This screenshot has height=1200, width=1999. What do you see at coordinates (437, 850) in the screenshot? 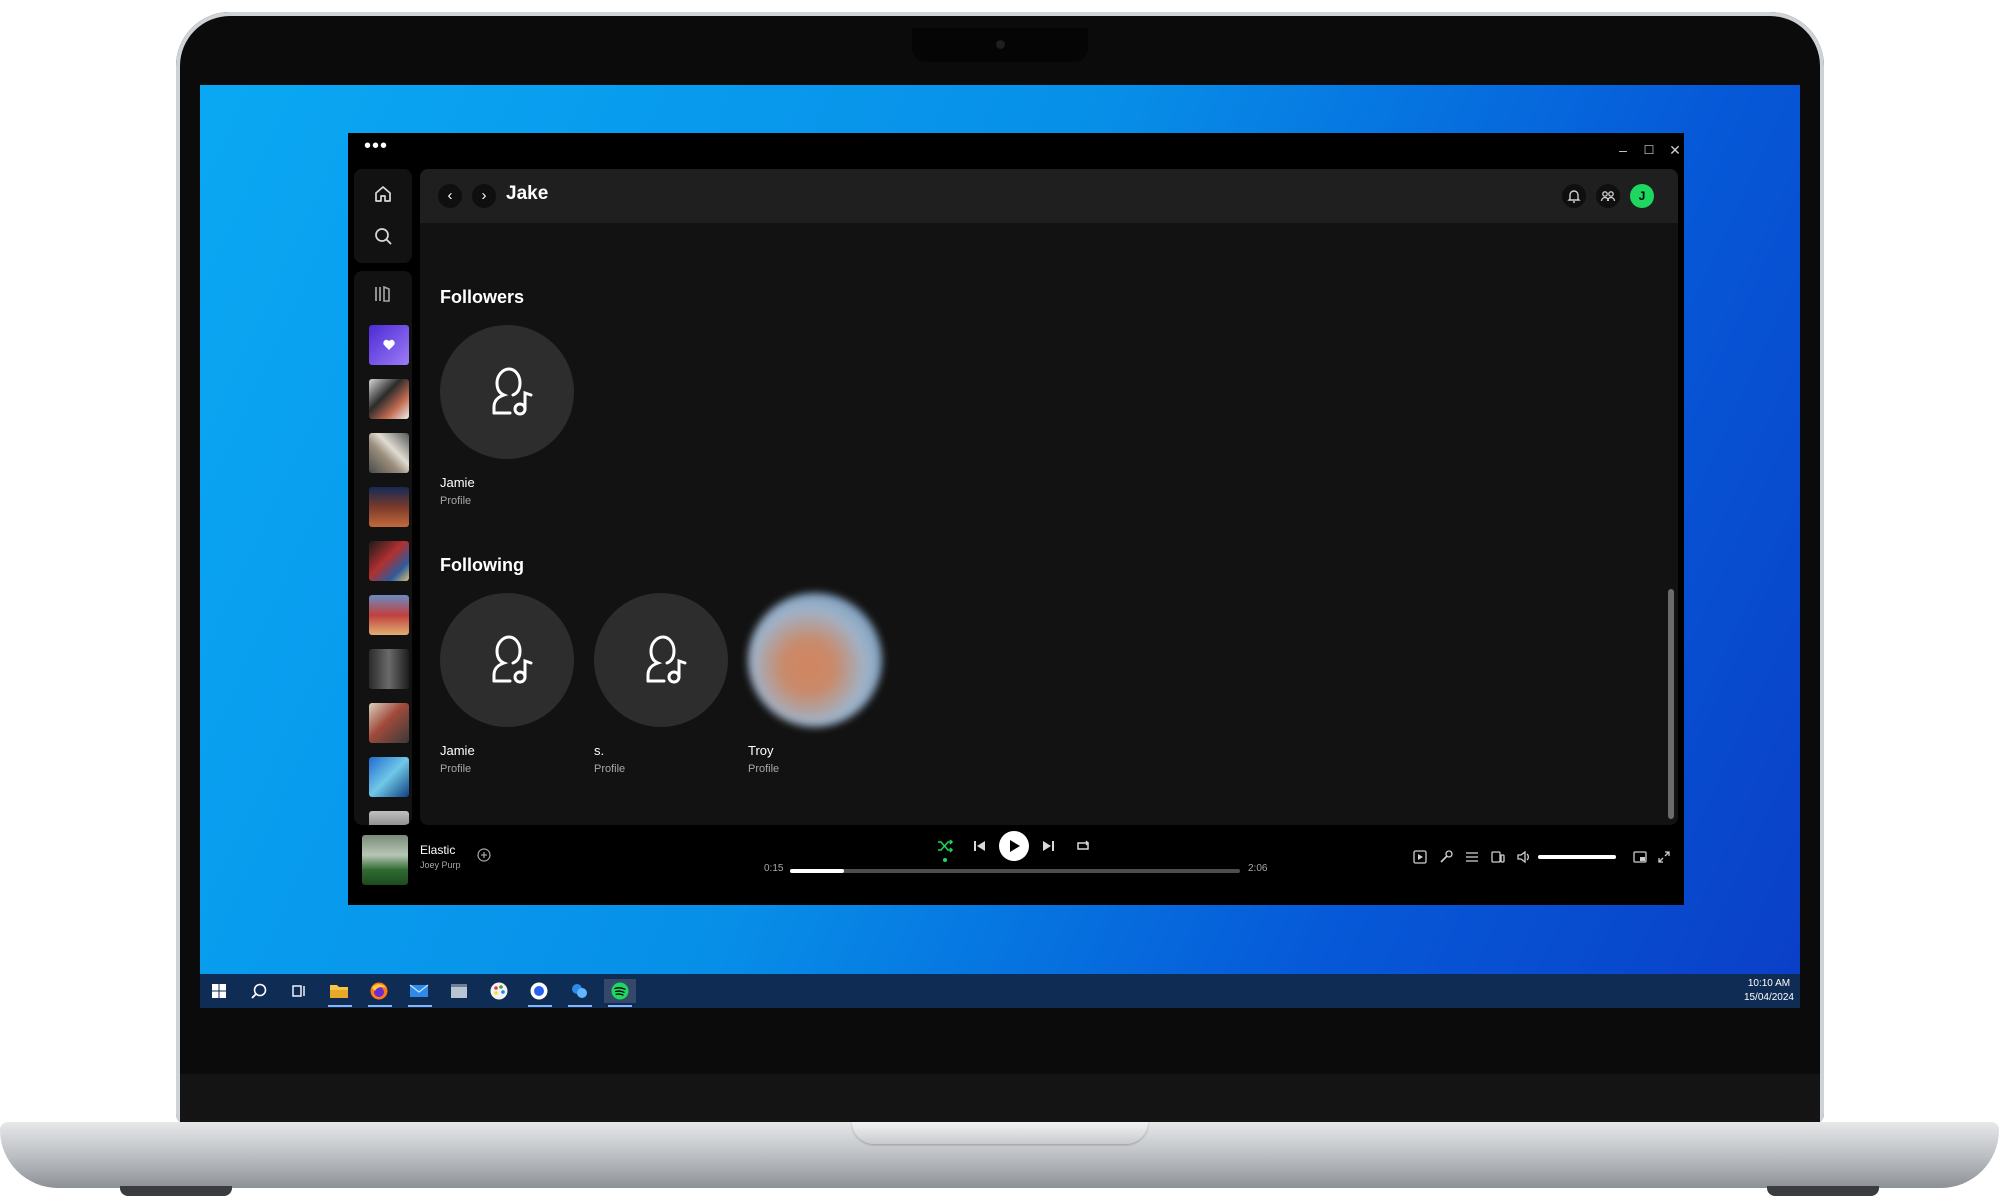
I see `track-title: Elastic` at bounding box center [437, 850].